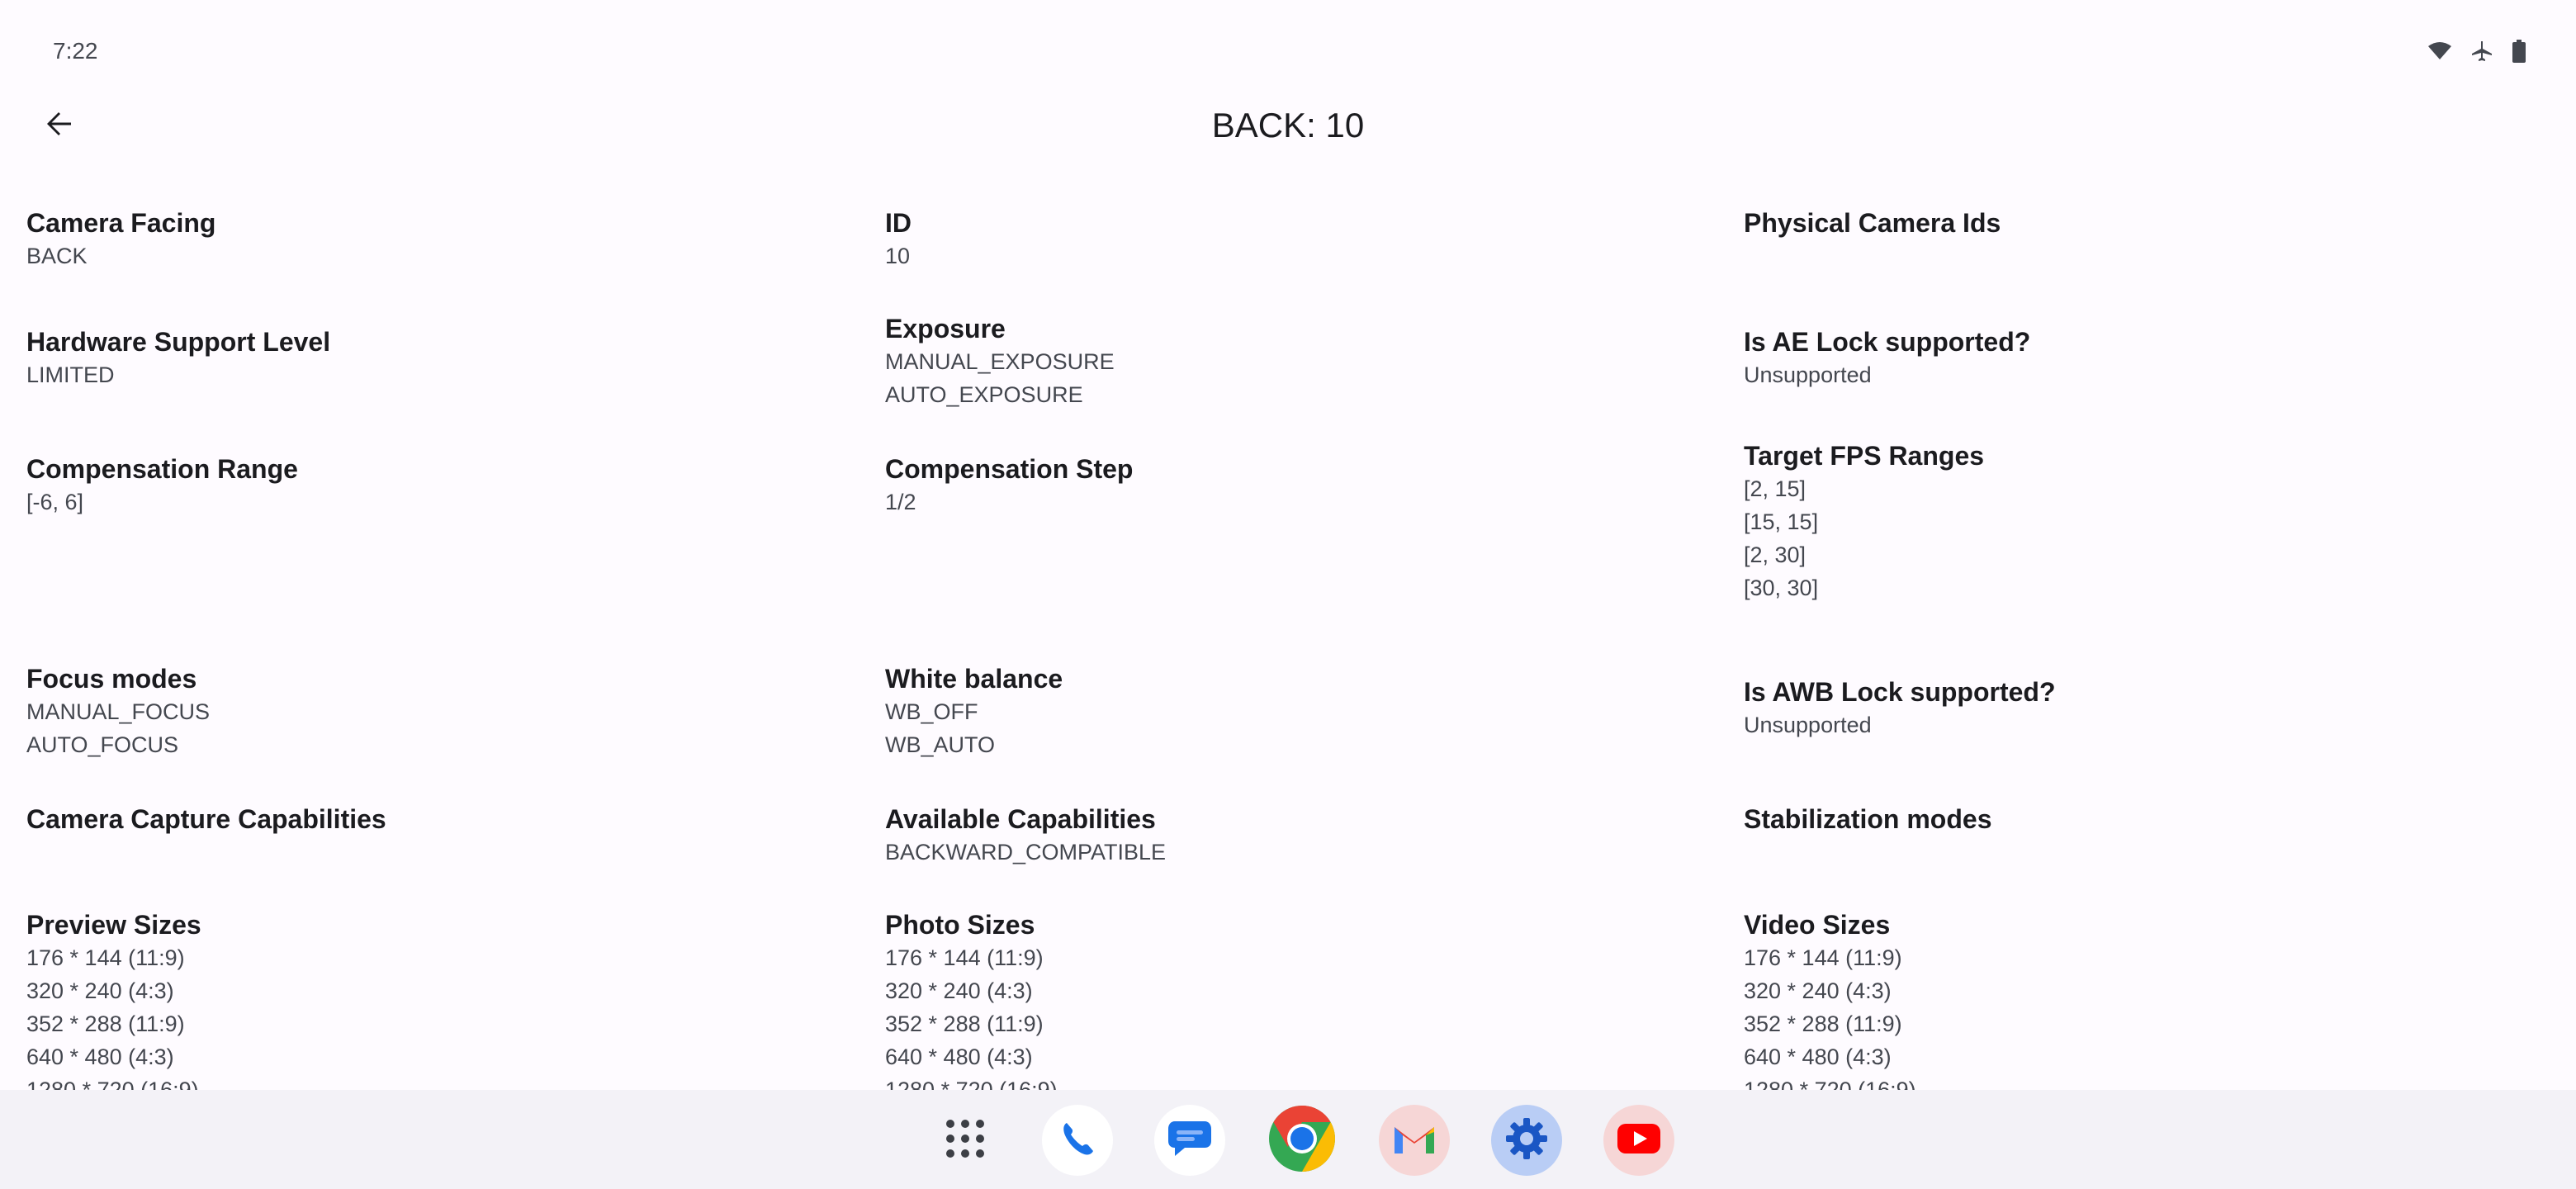 The width and height of the screenshot is (2576, 1189). I want to click on chrome-app-button, so click(1302, 1140).